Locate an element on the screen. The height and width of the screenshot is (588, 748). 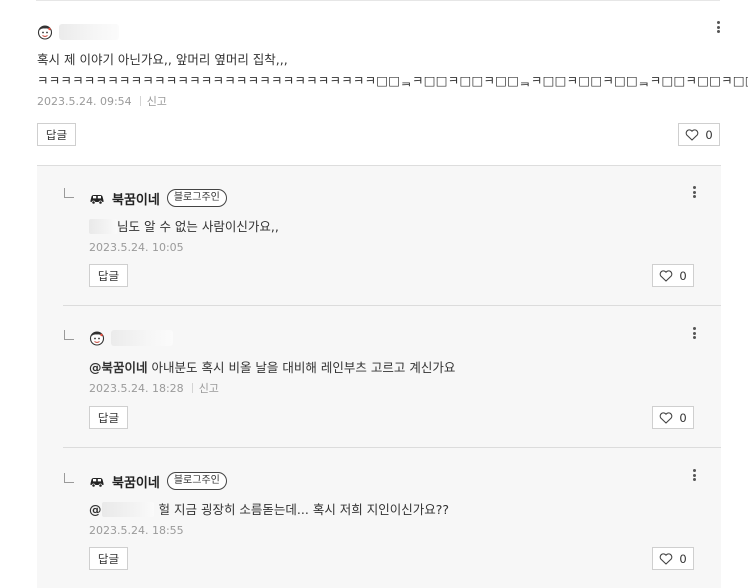
reply-text: @ 헐 지금 굉장히 소름돋는데... 혹시 저희 지인이신가요?? is located at coordinates (389, 510).